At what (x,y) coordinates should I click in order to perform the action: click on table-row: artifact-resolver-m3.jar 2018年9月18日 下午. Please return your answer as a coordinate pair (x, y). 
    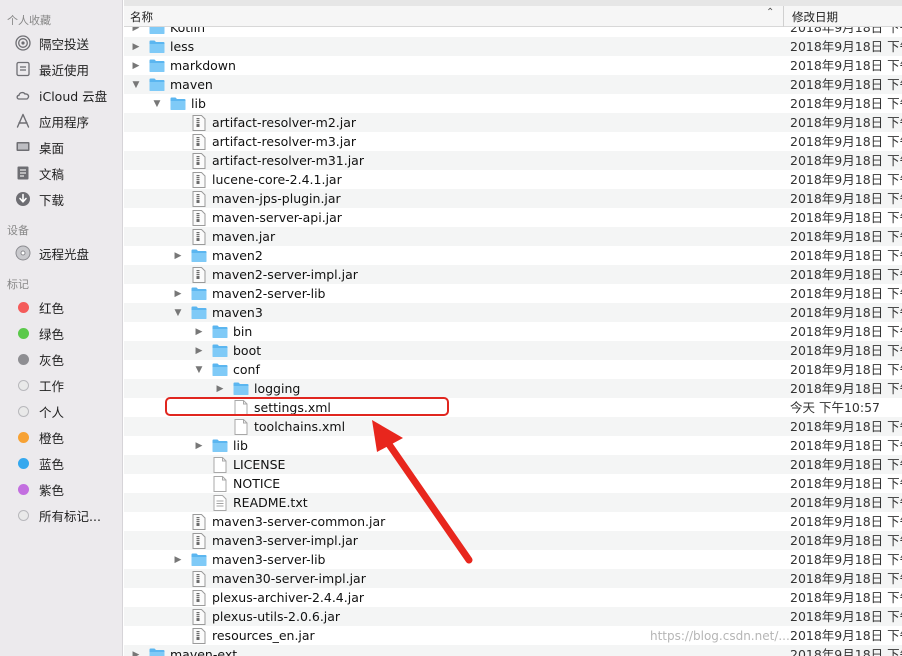
    Looking at the image, I should click on (513, 141).